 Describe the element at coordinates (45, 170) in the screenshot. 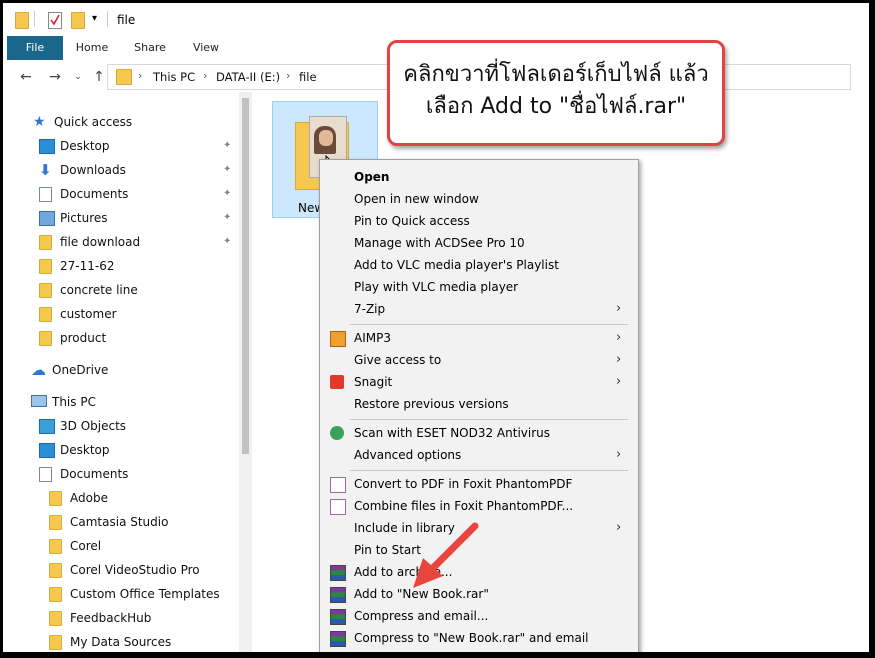

I see `download-icon: ⬇` at that location.